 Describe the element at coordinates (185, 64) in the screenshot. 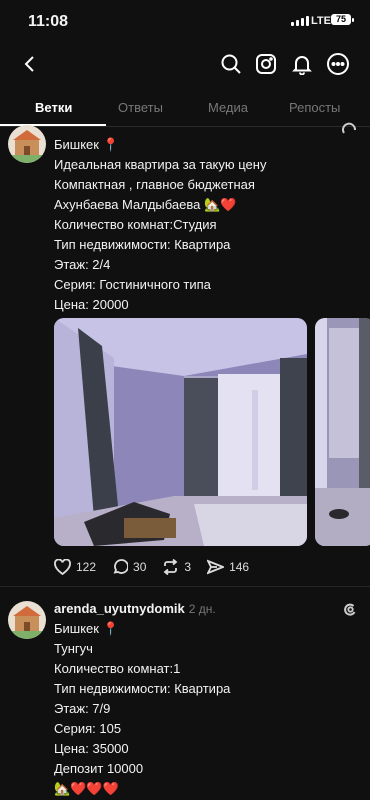

I see `top-navigation` at that location.